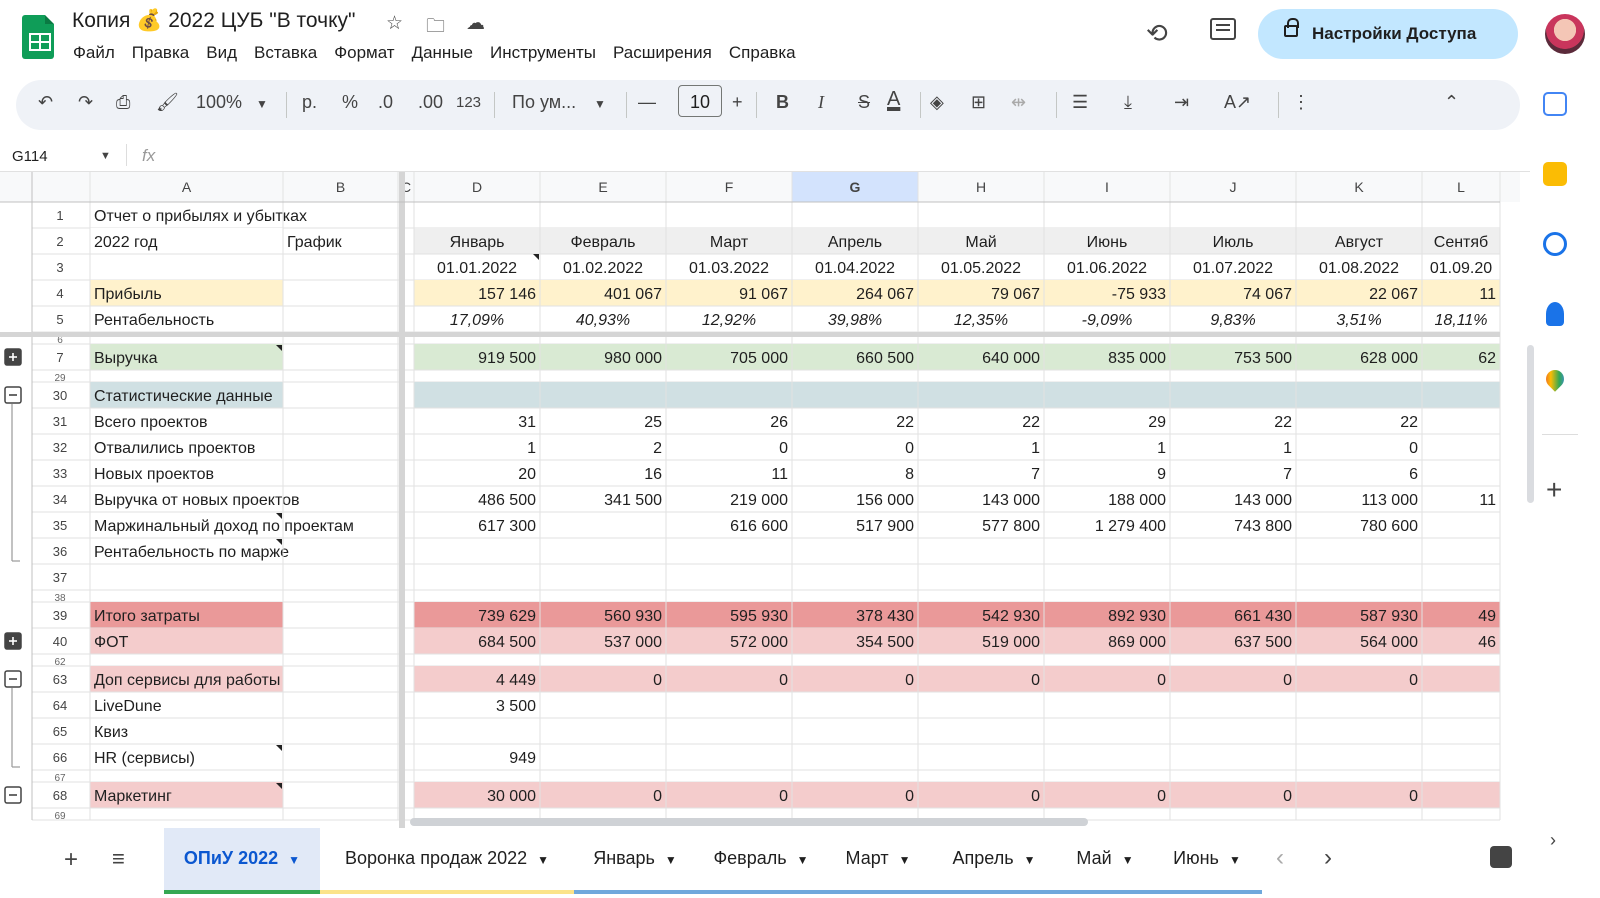 Image resolution: width=1600 pixels, height=898 pixels. Describe the element at coordinates (60, 499) in the screenshot. I see `row-number: 34` at that location.